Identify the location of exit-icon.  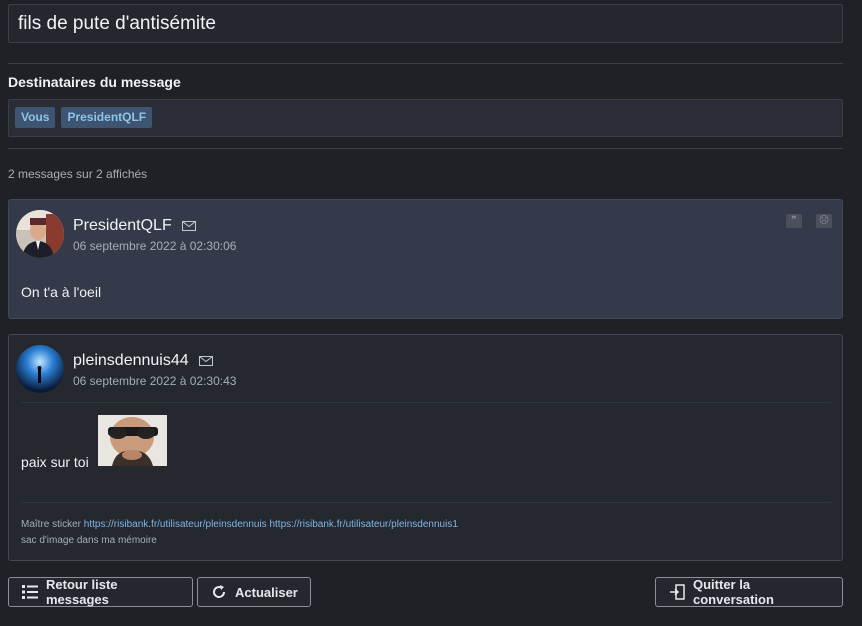
(677, 592).